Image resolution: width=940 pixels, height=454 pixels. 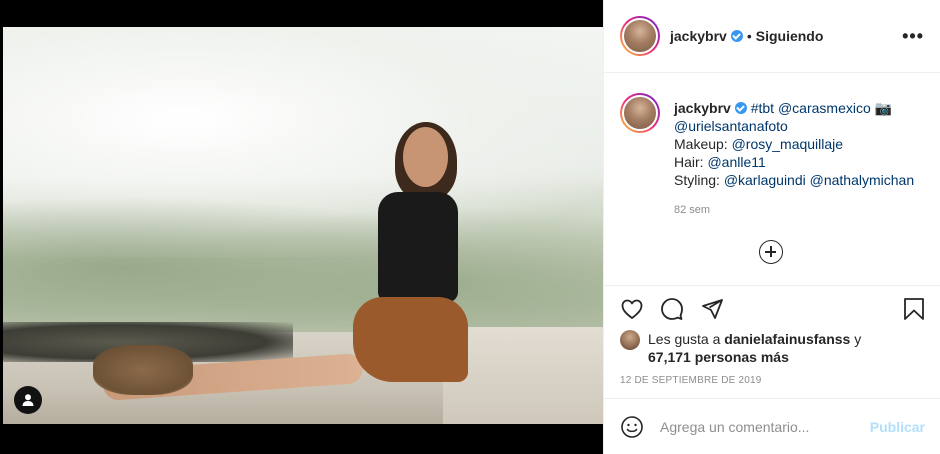 What do you see at coordinates (712, 309) in the screenshot?
I see `paper-plane-icon` at bounding box center [712, 309].